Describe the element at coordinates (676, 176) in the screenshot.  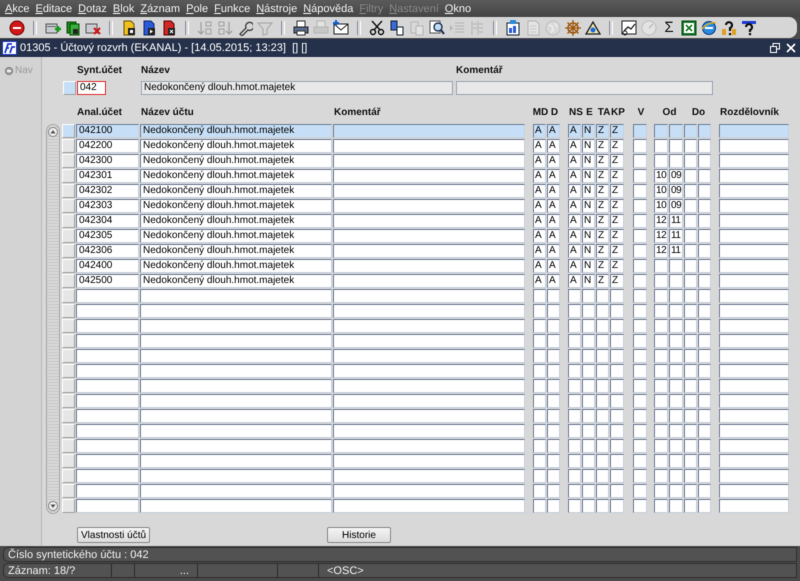
I see `grid-field: 09` at that location.